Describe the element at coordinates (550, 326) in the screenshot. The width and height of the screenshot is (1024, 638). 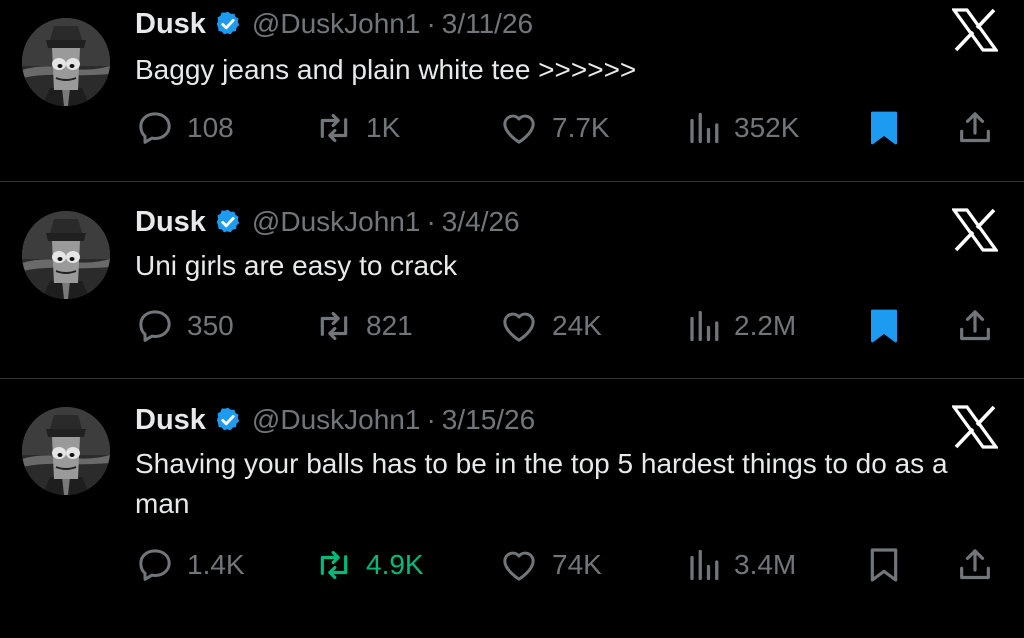
I see `like-button: 24K` at that location.